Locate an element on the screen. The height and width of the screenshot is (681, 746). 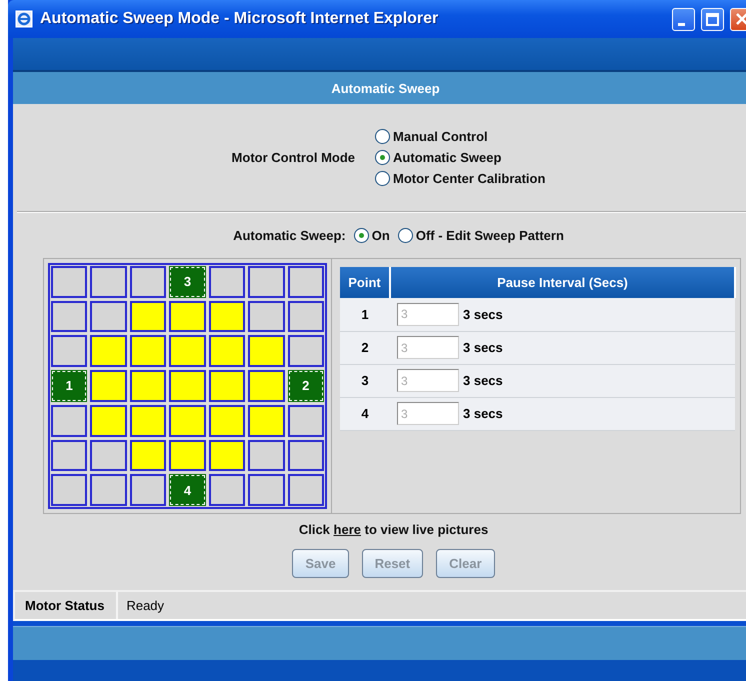
column-header: Point is located at coordinates (365, 282).